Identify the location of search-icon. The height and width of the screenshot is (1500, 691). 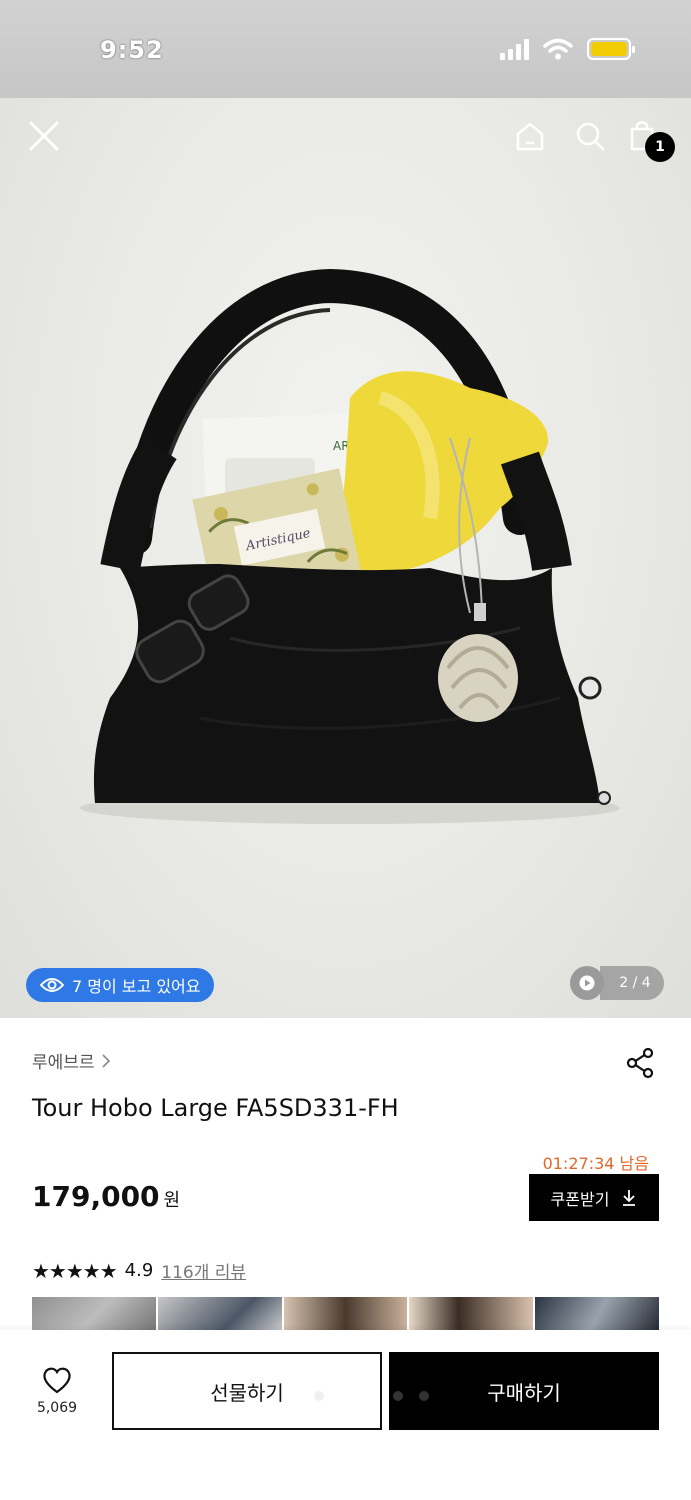
(590, 136).